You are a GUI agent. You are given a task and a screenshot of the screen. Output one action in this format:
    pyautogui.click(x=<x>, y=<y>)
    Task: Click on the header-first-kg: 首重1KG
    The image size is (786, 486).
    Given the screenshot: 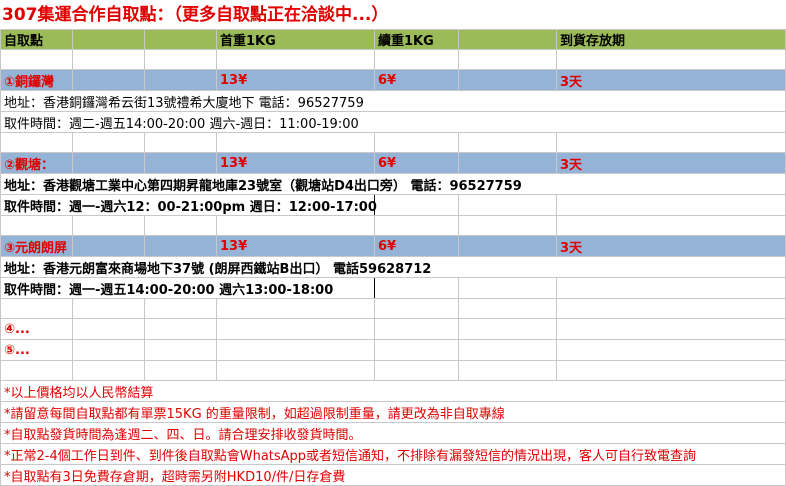 What is the action you would take?
    pyautogui.click(x=295, y=39)
    